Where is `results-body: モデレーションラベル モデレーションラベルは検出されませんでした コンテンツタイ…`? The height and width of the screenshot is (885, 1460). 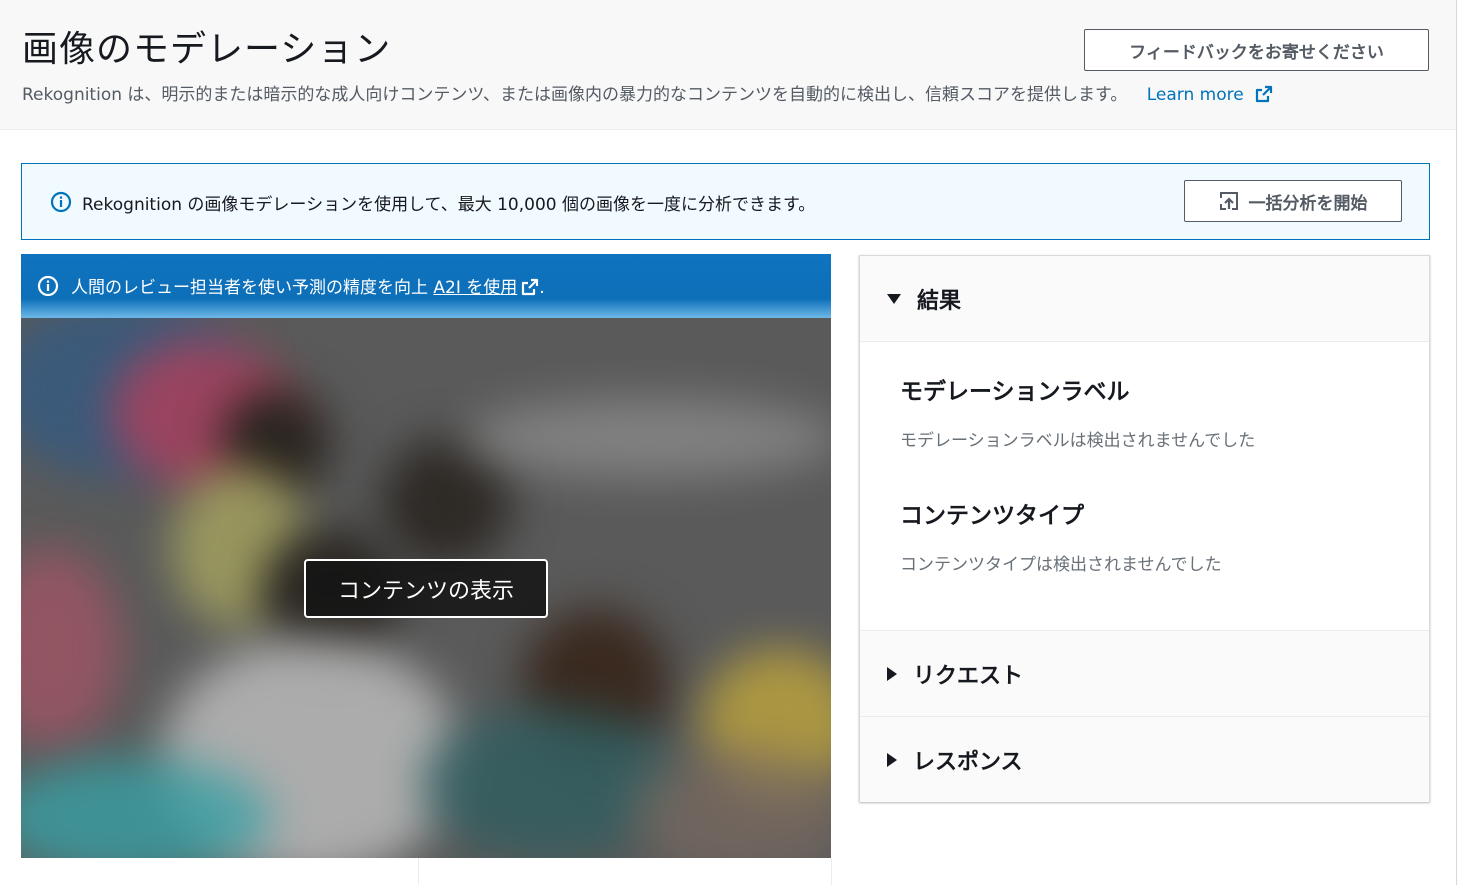 results-body: モデレーションラベル モデレーションラベルは検出されませんでした コンテンツタイ… is located at coordinates (1144, 486).